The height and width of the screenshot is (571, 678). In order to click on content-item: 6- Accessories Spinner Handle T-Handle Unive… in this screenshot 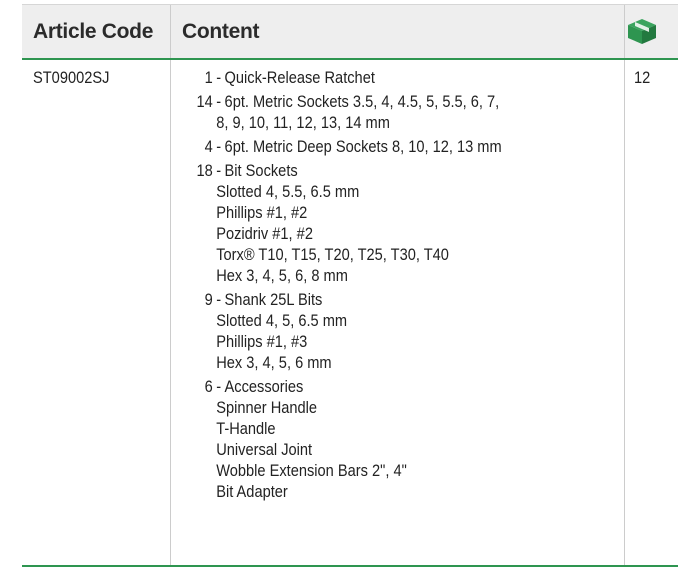, I will do `click(407, 439)`.